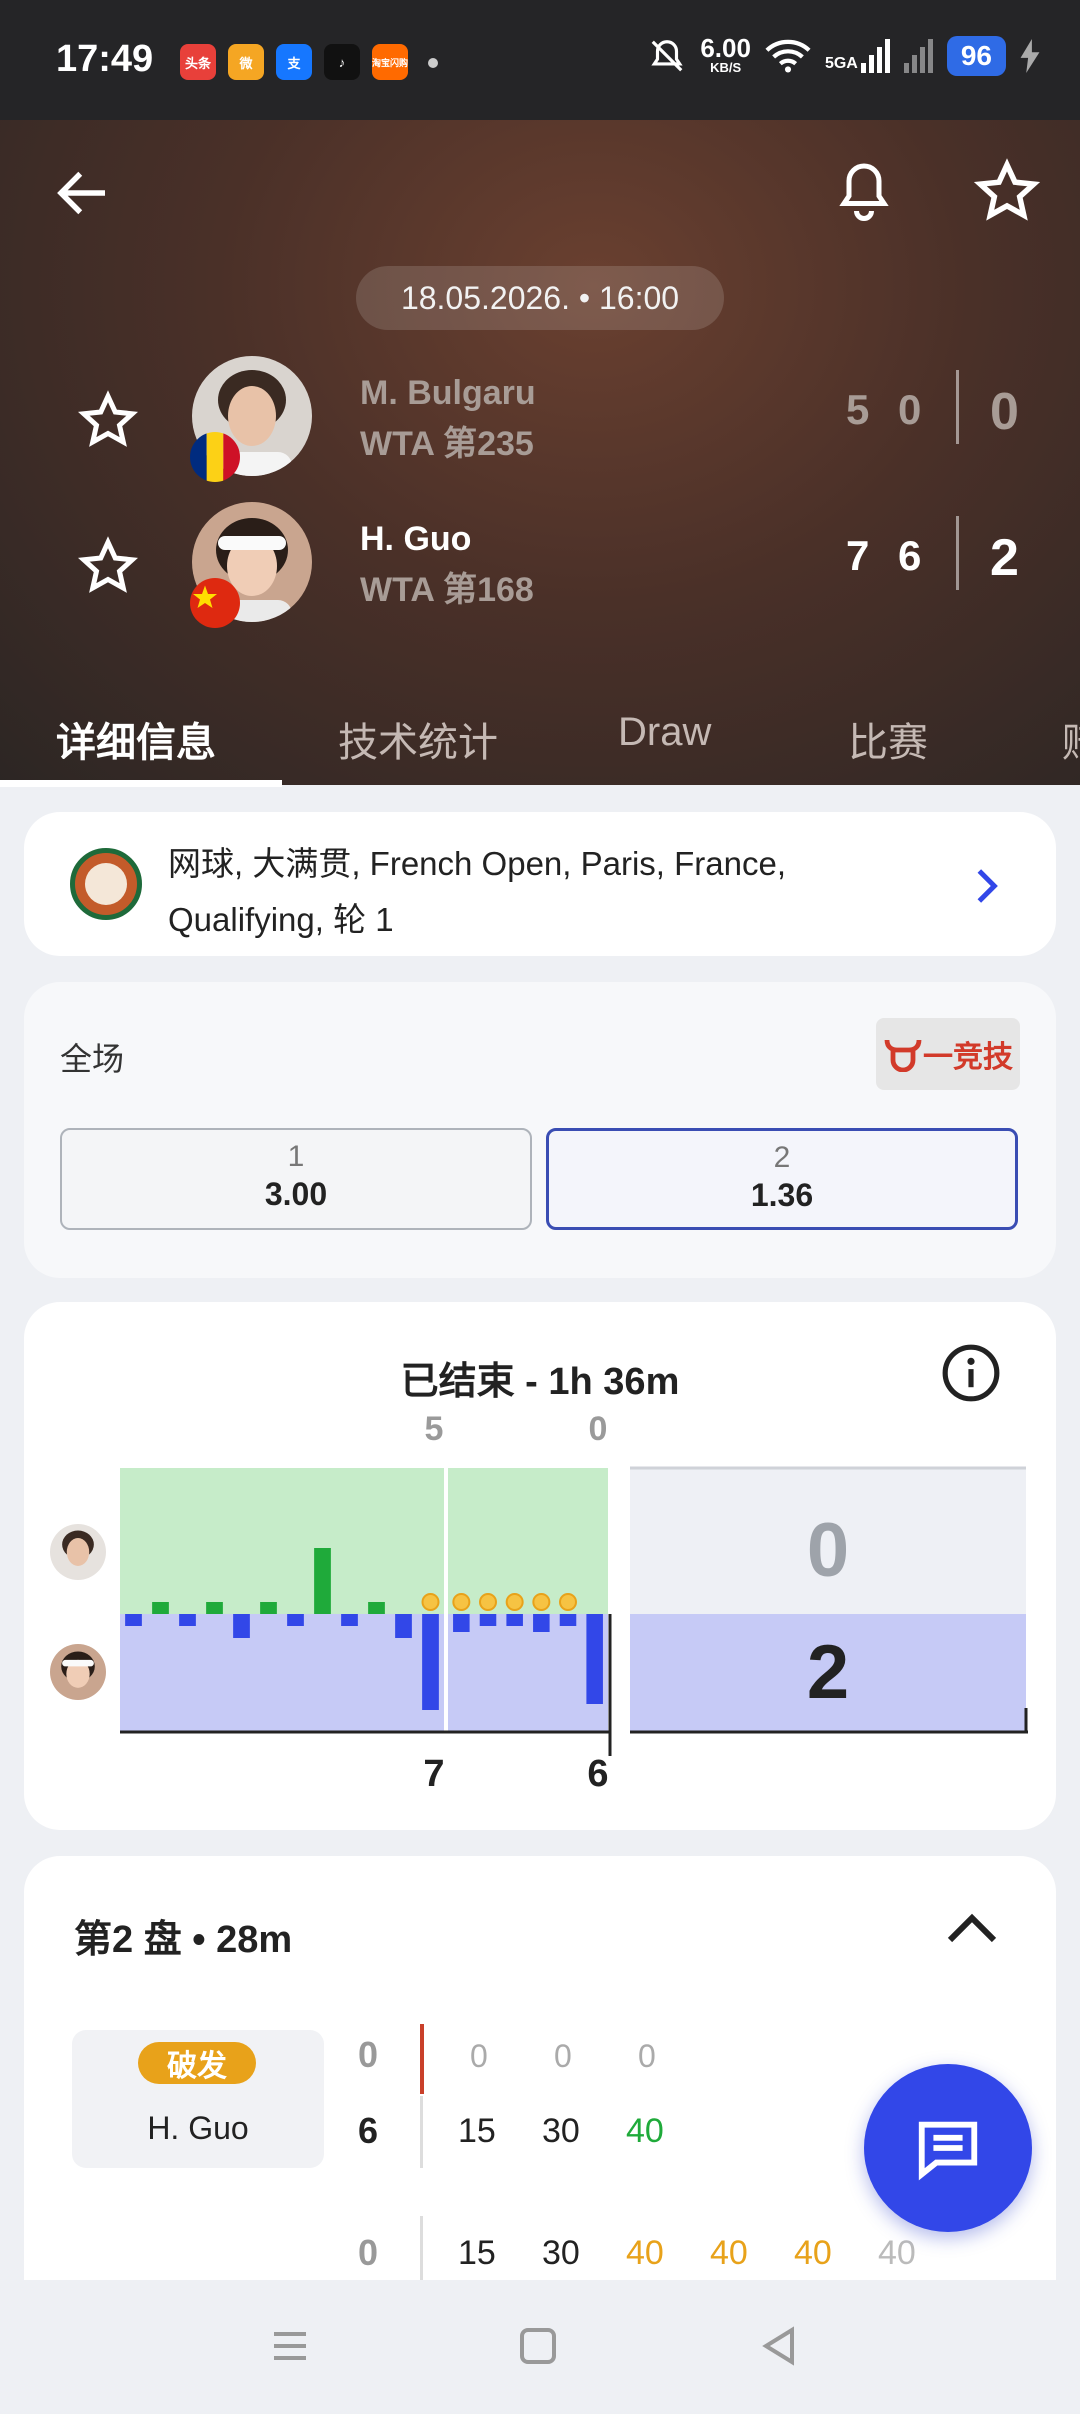 This screenshot has width=1080, height=2414. I want to click on battery-indicator: 96, so click(976, 56).